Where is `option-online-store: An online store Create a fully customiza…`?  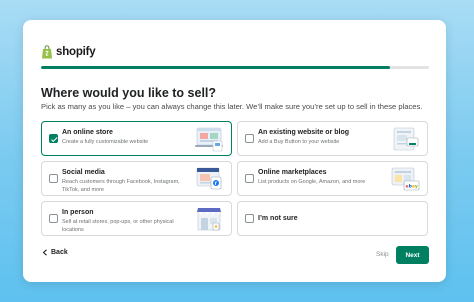 option-online-store: An online store Create a fully customiza… is located at coordinates (136, 138).